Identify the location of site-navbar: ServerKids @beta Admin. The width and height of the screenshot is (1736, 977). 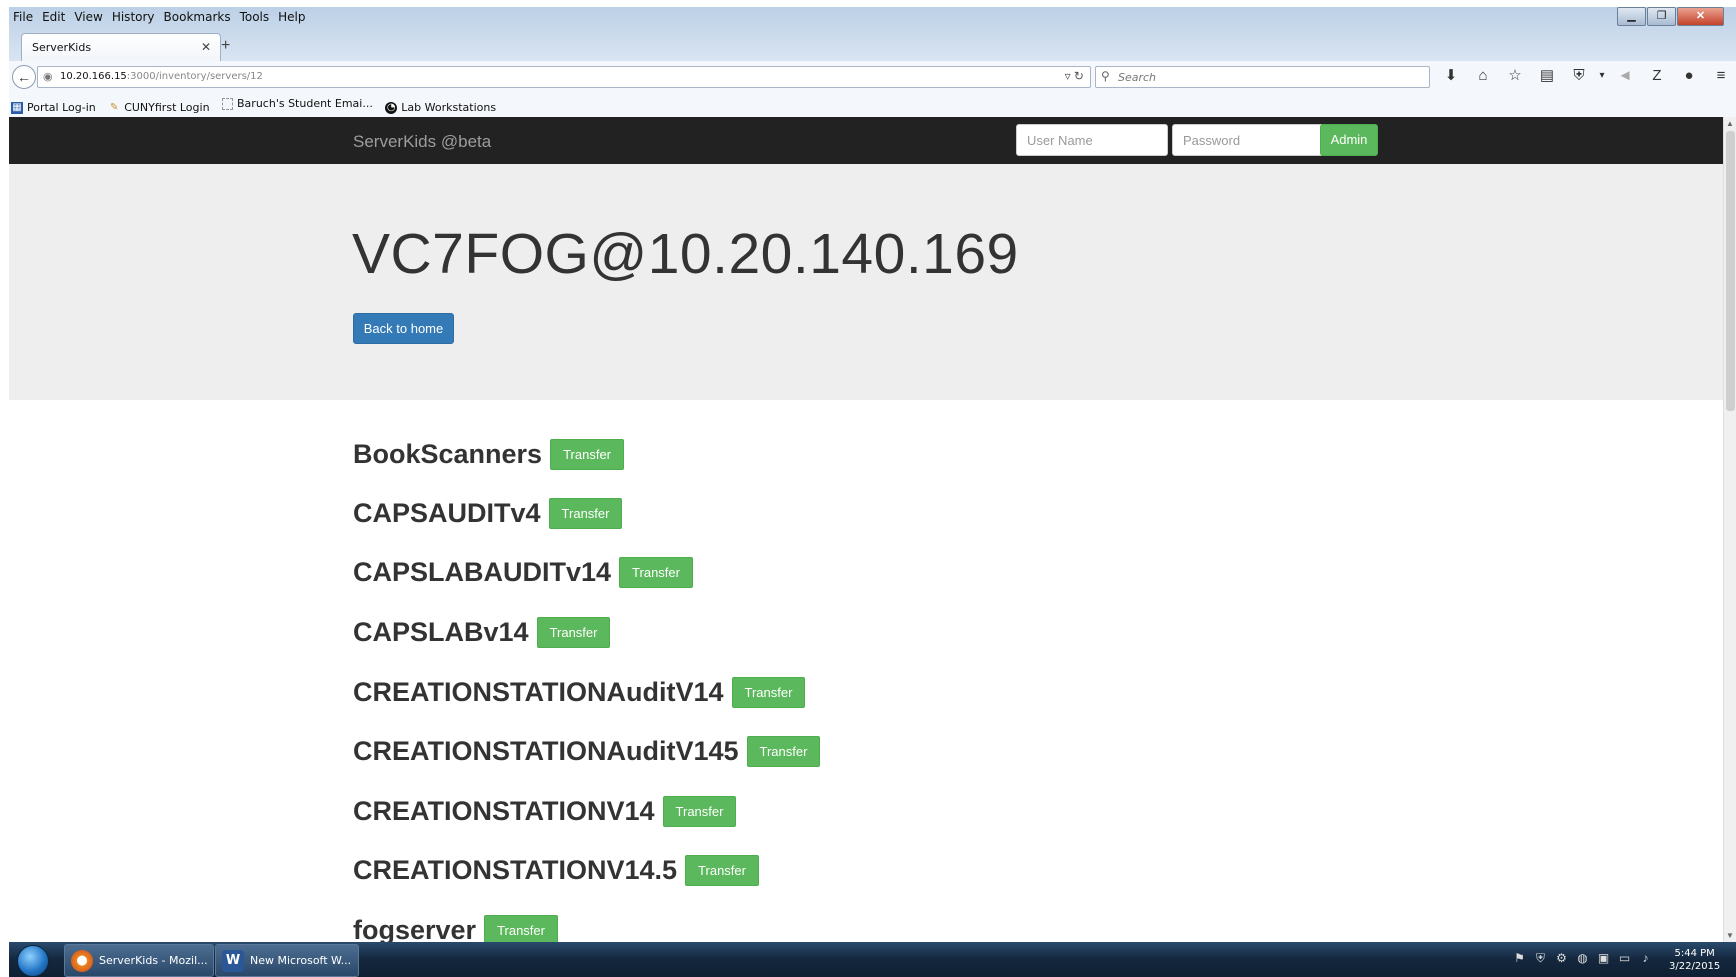
(866, 140).